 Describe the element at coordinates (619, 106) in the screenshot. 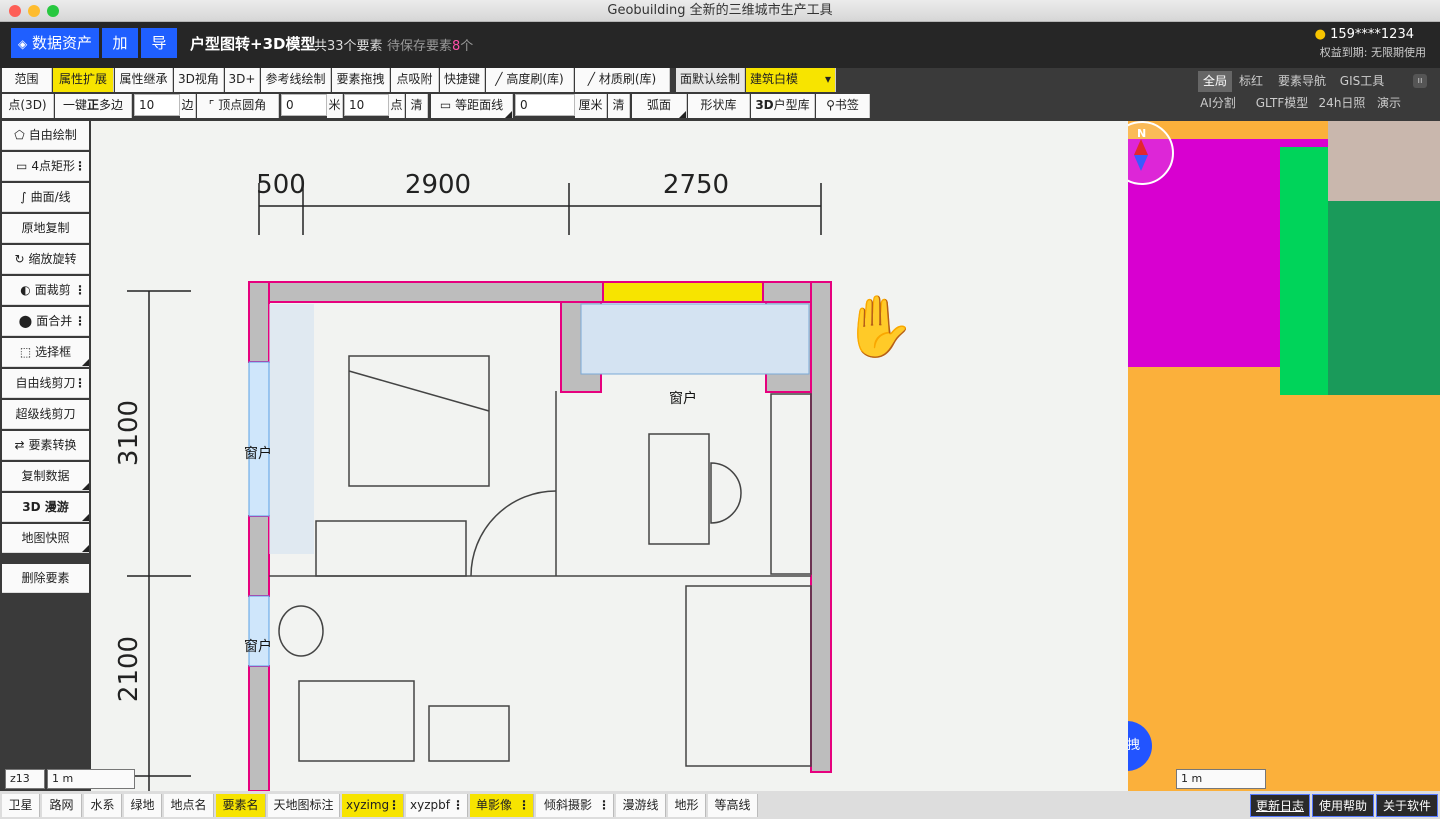

I see `clear-button-2: 清` at that location.